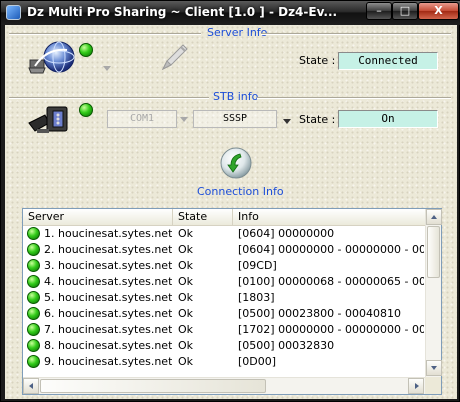  Describe the element at coordinates (86, 50) in the screenshot. I see `server-status-led` at that location.